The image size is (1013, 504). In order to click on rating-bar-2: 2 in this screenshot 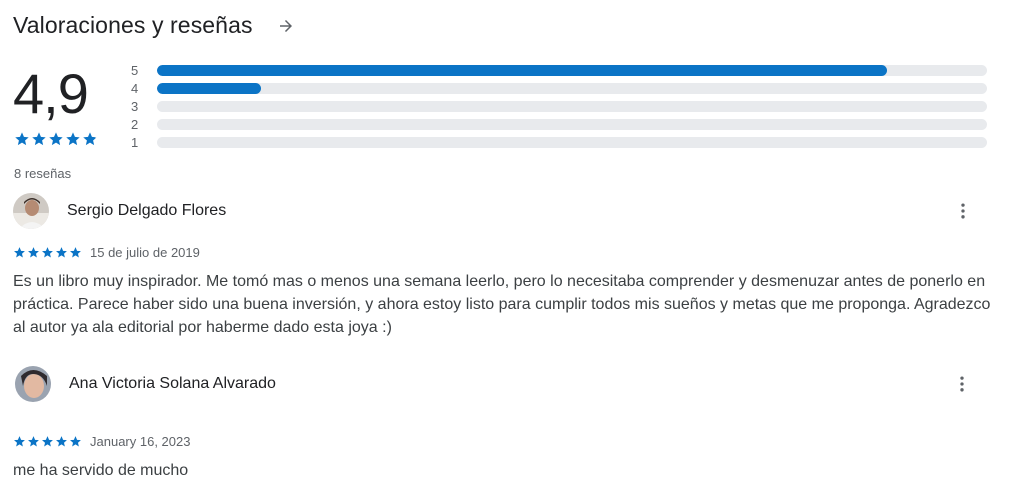, I will do `click(559, 124)`.